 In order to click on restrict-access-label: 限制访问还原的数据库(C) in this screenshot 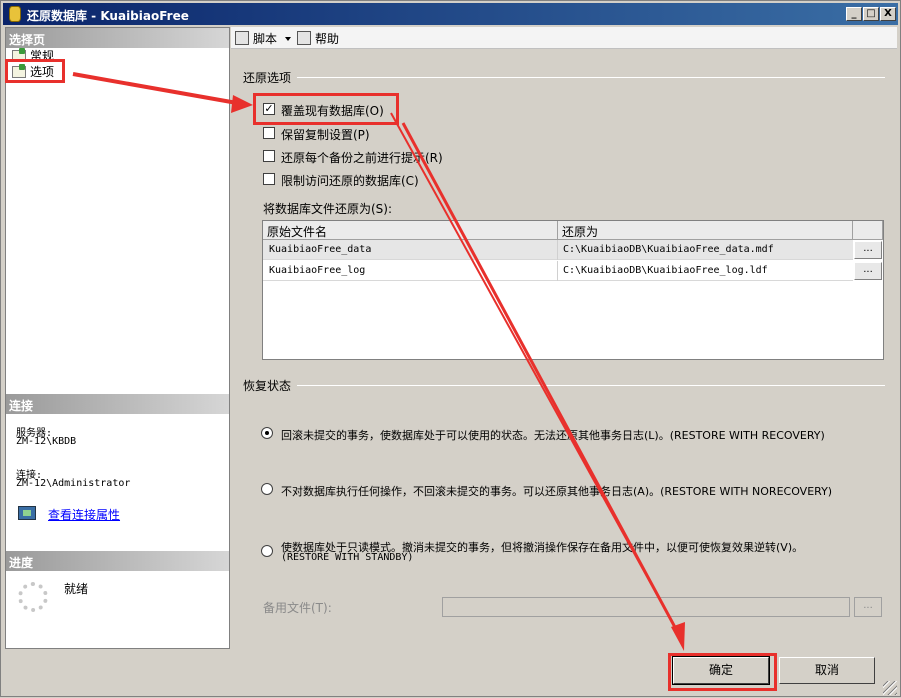, I will do `click(350, 181)`.